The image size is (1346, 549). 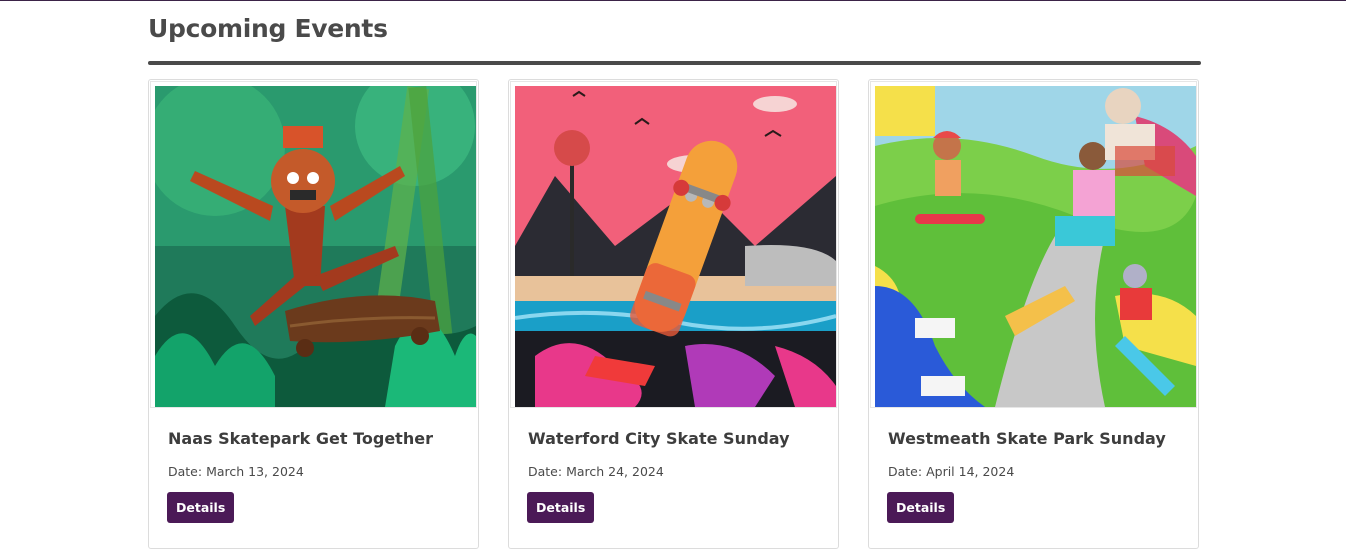 What do you see at coordinates (674, 29) in the screenshot?
I see `upcoming-events-section: Upcoming Events` at bounding box center [674, 29].